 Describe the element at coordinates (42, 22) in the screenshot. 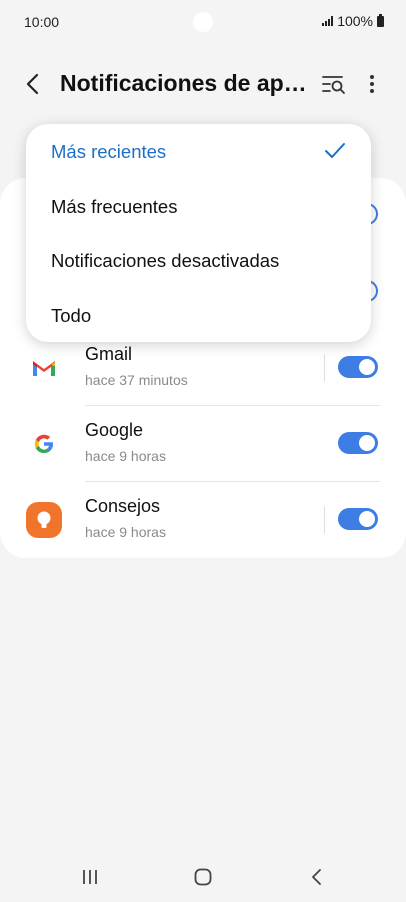

I see `status-time: 10:00` at that location.